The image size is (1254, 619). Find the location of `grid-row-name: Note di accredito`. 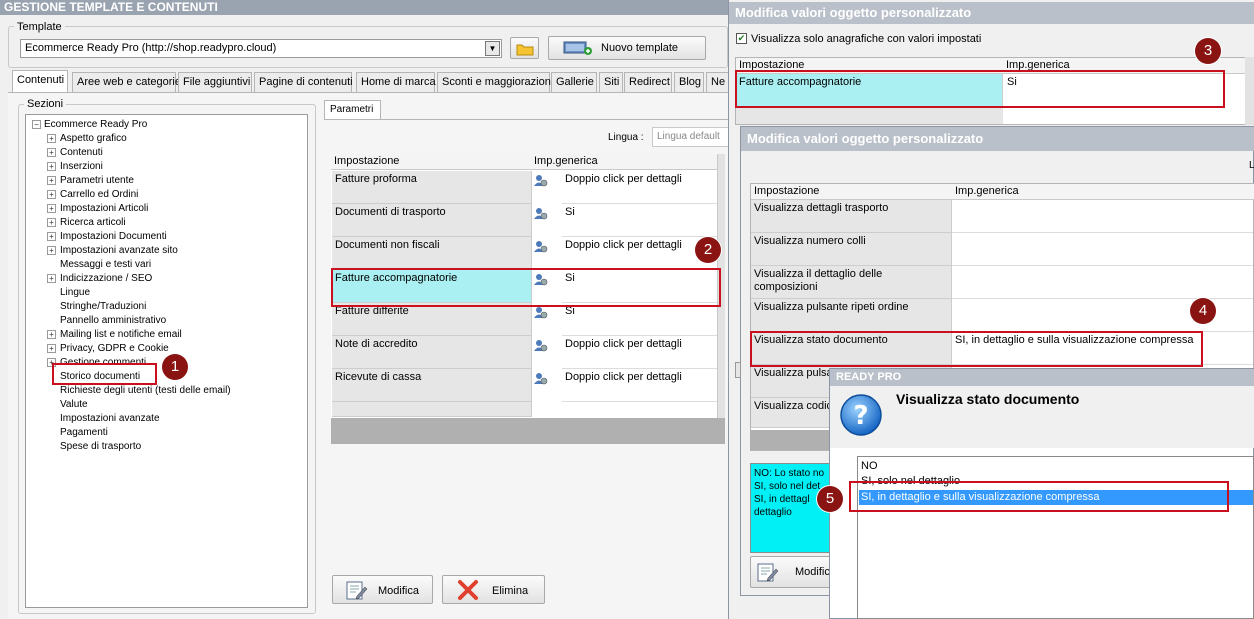

grid-row-name: Note di accredito is located at coordinates (432, 352).